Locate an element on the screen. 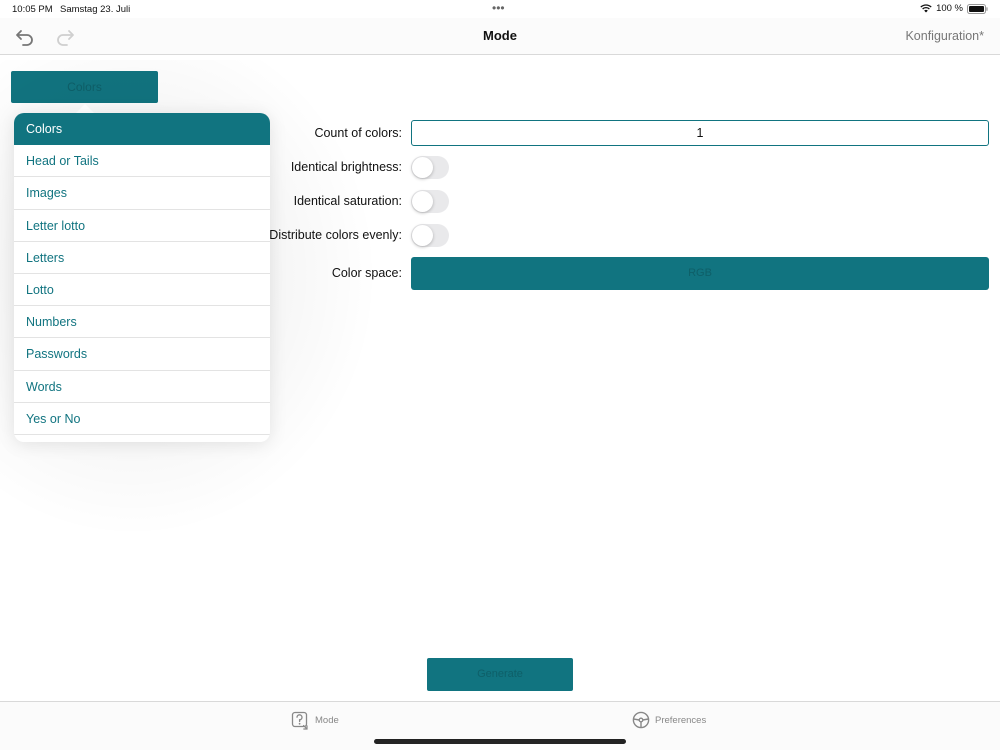 The image size is (1000, 750). steering-wheel-icon is located at coordinates (641, 720).